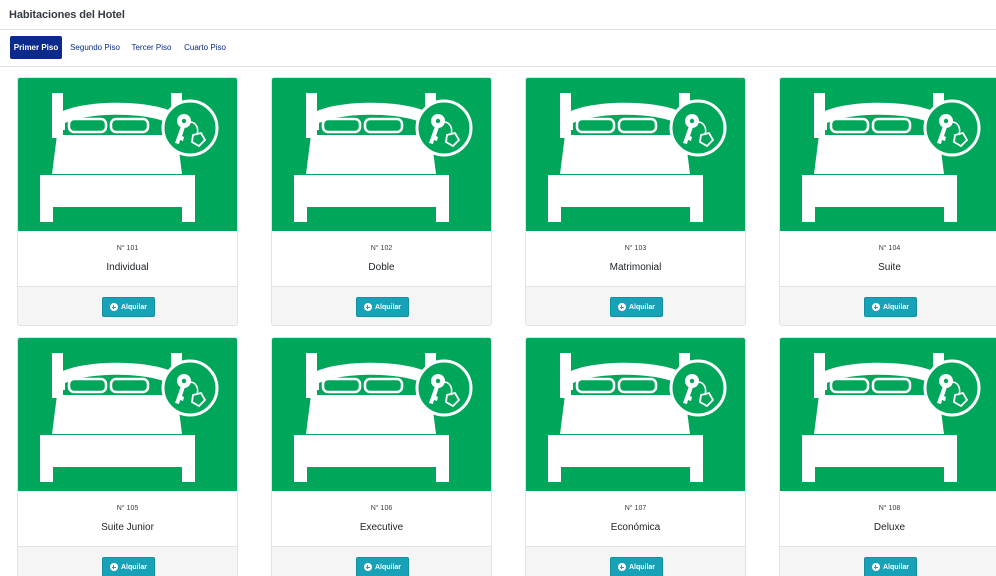  What do you see at coordinates (36, 47) in the screenshot?
I see `tab-primer-piso: Primer Piso` at bounding box center [36, 47].